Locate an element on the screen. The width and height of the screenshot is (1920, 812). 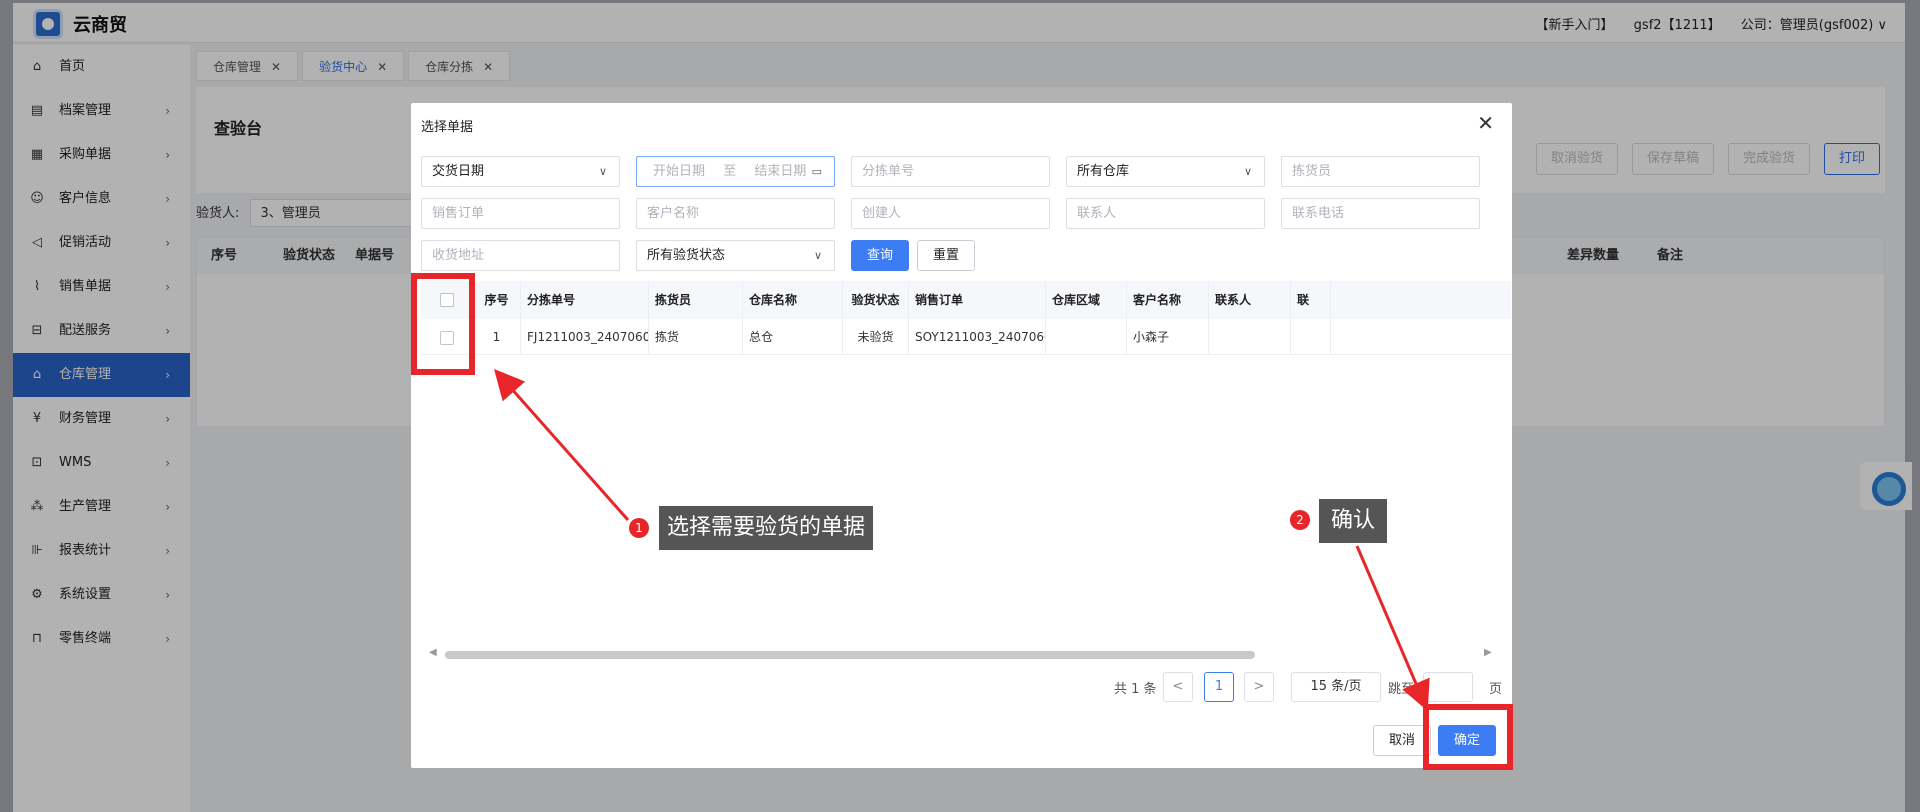
step1-badge: 1 is located at coordinates (639, 528).